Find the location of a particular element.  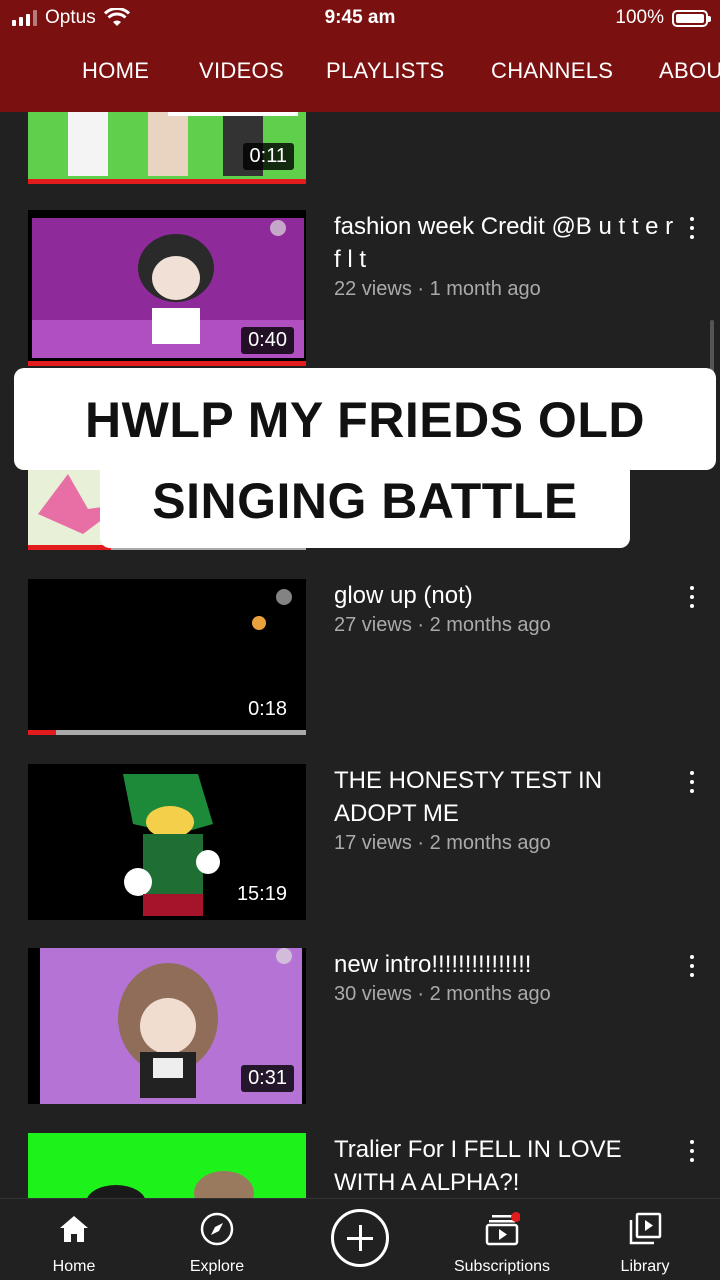

video-title: new intro!!!!!!!!!!!!!!! is located at coordinates (504, 964).